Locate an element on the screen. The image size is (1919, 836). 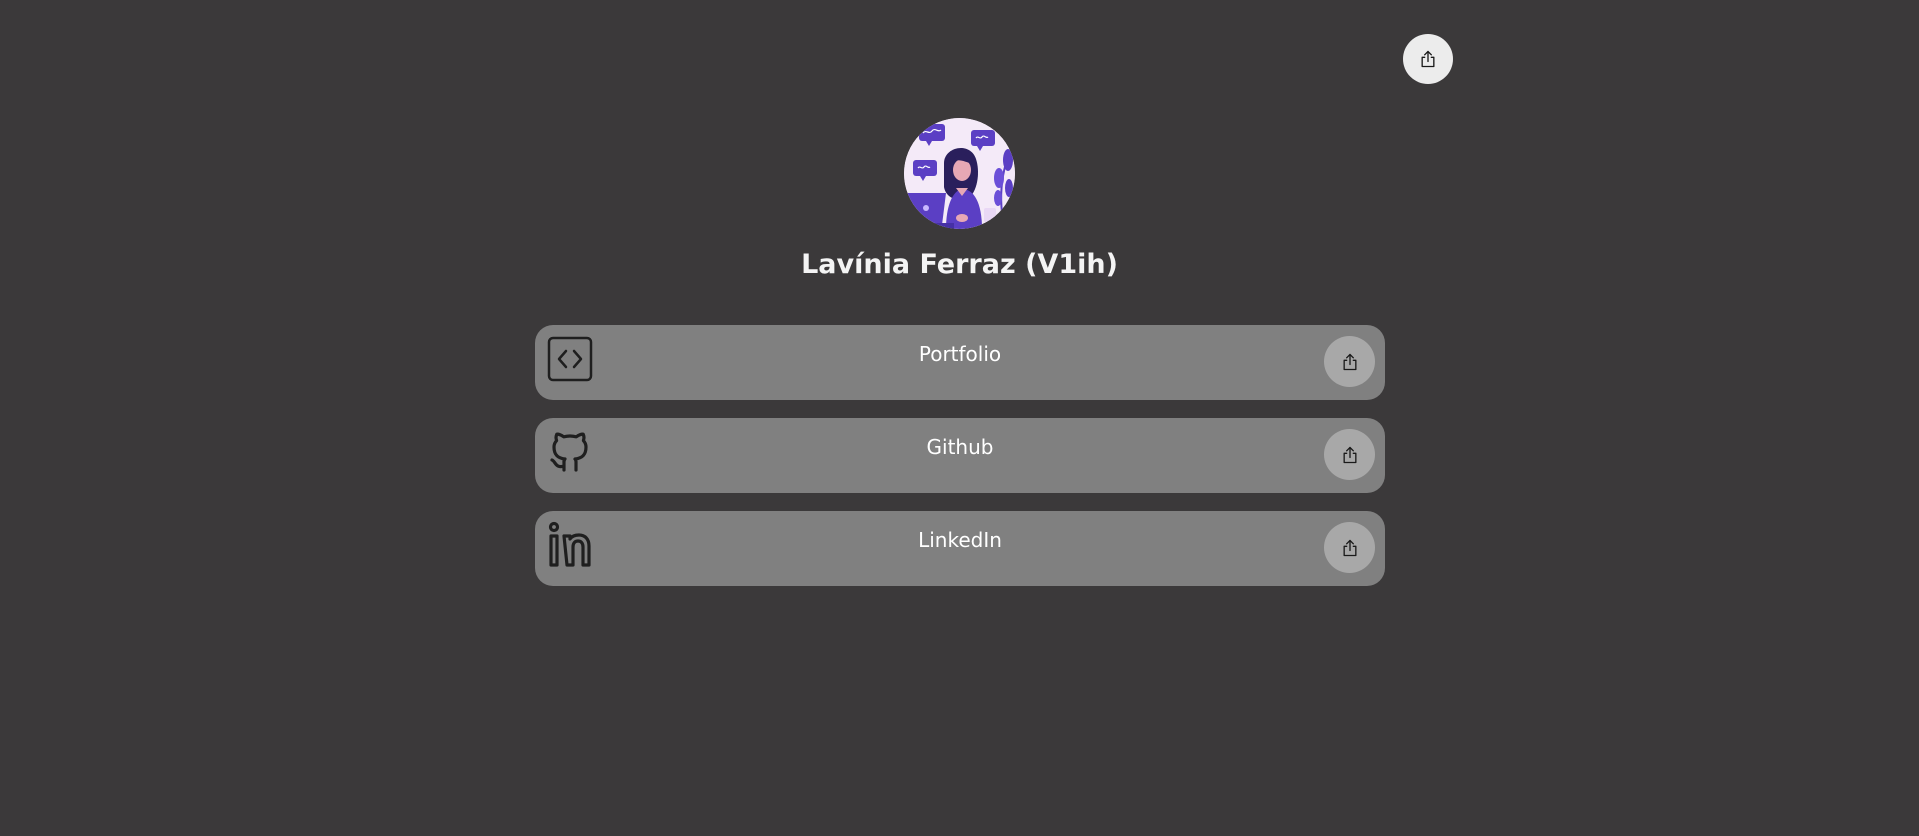
share-portfolio-button is located at coordinates (1349, 361).